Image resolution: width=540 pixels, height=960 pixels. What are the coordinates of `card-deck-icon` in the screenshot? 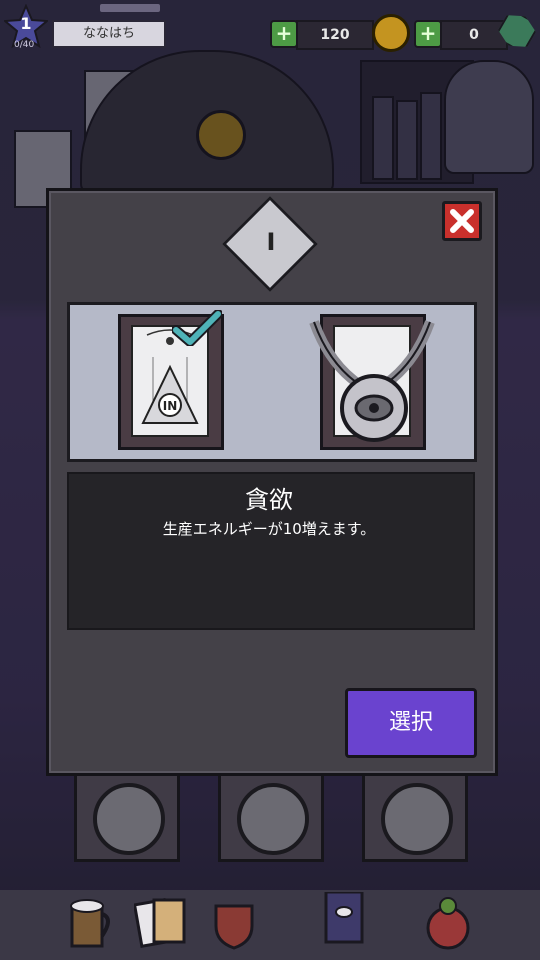 It's located at (348, 921).